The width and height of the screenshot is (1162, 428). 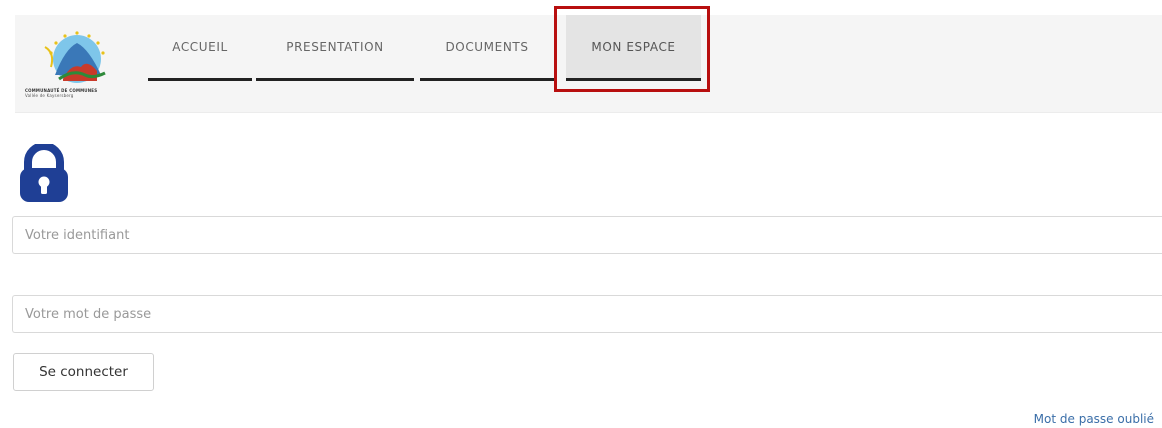 I want to click on nav-mon-espace-label: MON ESPACE, so click(x=633, y=47).